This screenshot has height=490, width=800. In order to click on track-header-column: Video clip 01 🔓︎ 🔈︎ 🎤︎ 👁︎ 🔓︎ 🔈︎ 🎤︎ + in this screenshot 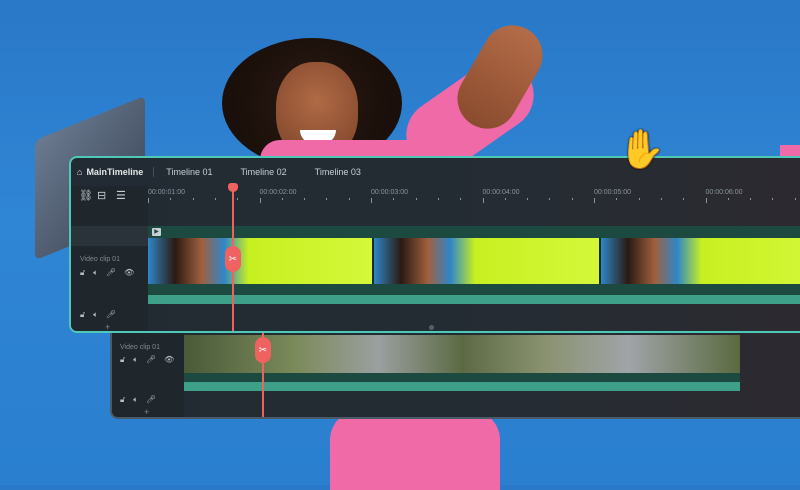, I will do `click(148, 375)`.